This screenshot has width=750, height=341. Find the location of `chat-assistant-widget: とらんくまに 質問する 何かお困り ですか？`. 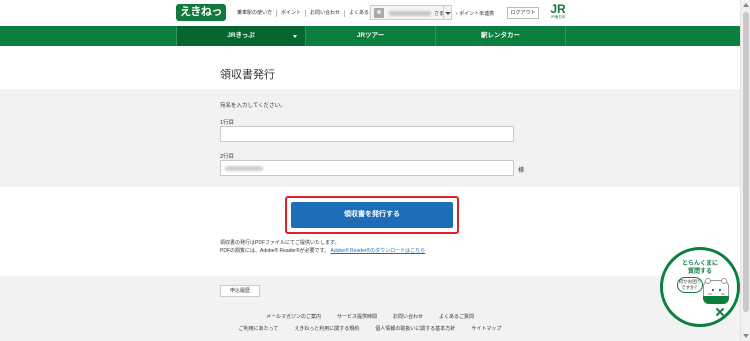

chat-assistant-widget: とらんくまに 質問する 何かお困り ですか？ is located at coordinates (700, 287).